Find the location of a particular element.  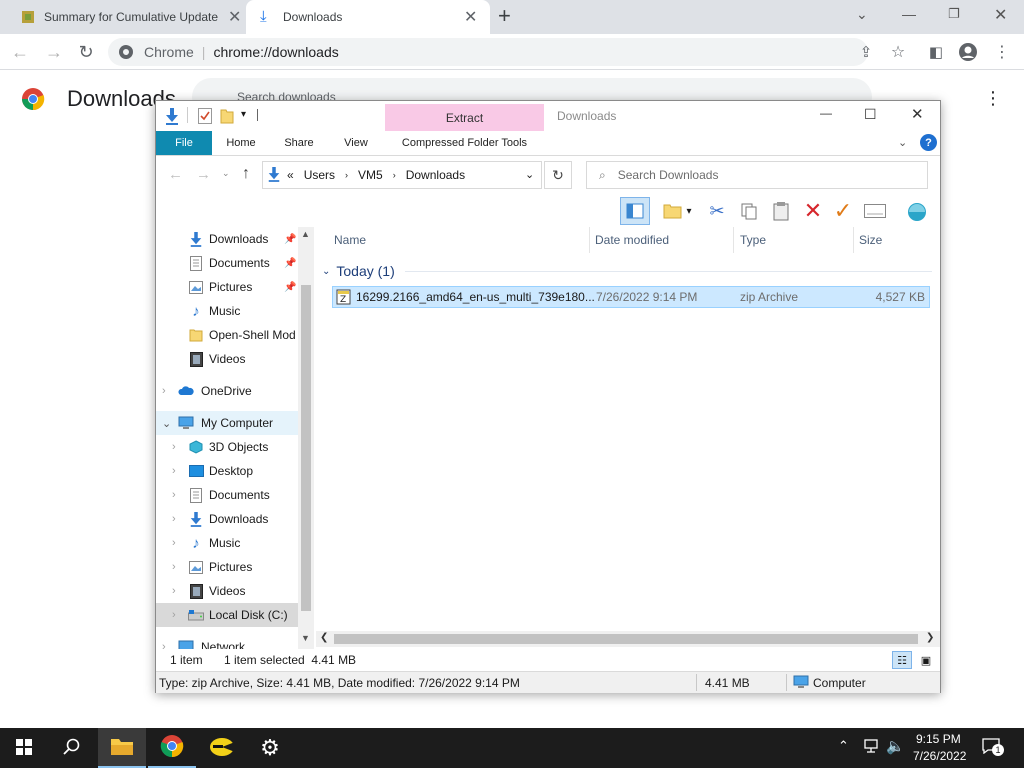

navigation-pane-icon is located at coordinates (635, 211).